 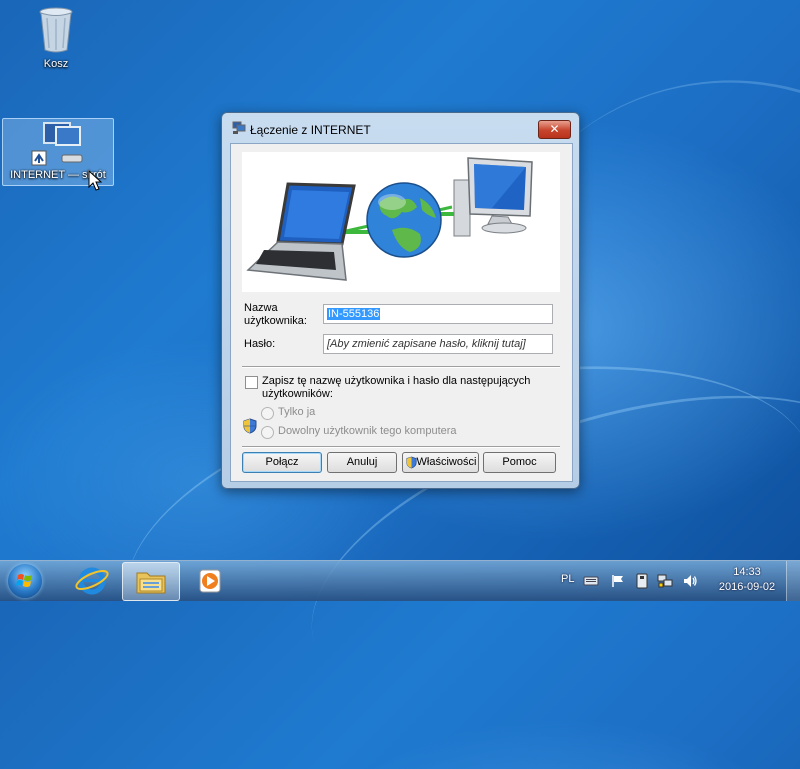 I want to click on taskbar-windows-explorer, so click(x=151, y=581).